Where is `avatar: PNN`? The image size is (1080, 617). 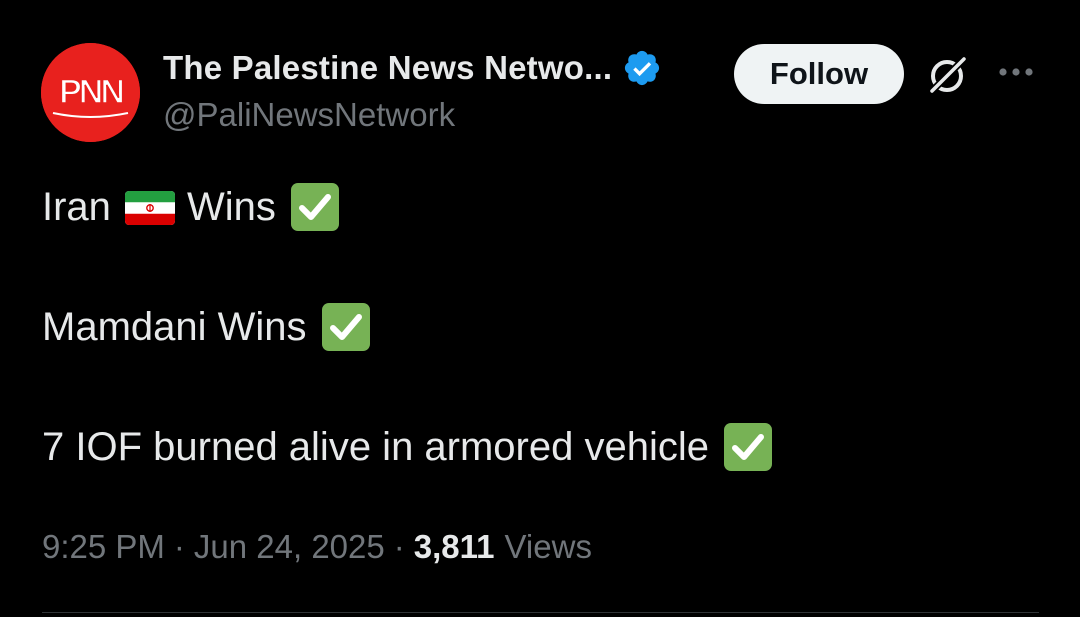 avatar: PNN is located at coordinates (90, 92).